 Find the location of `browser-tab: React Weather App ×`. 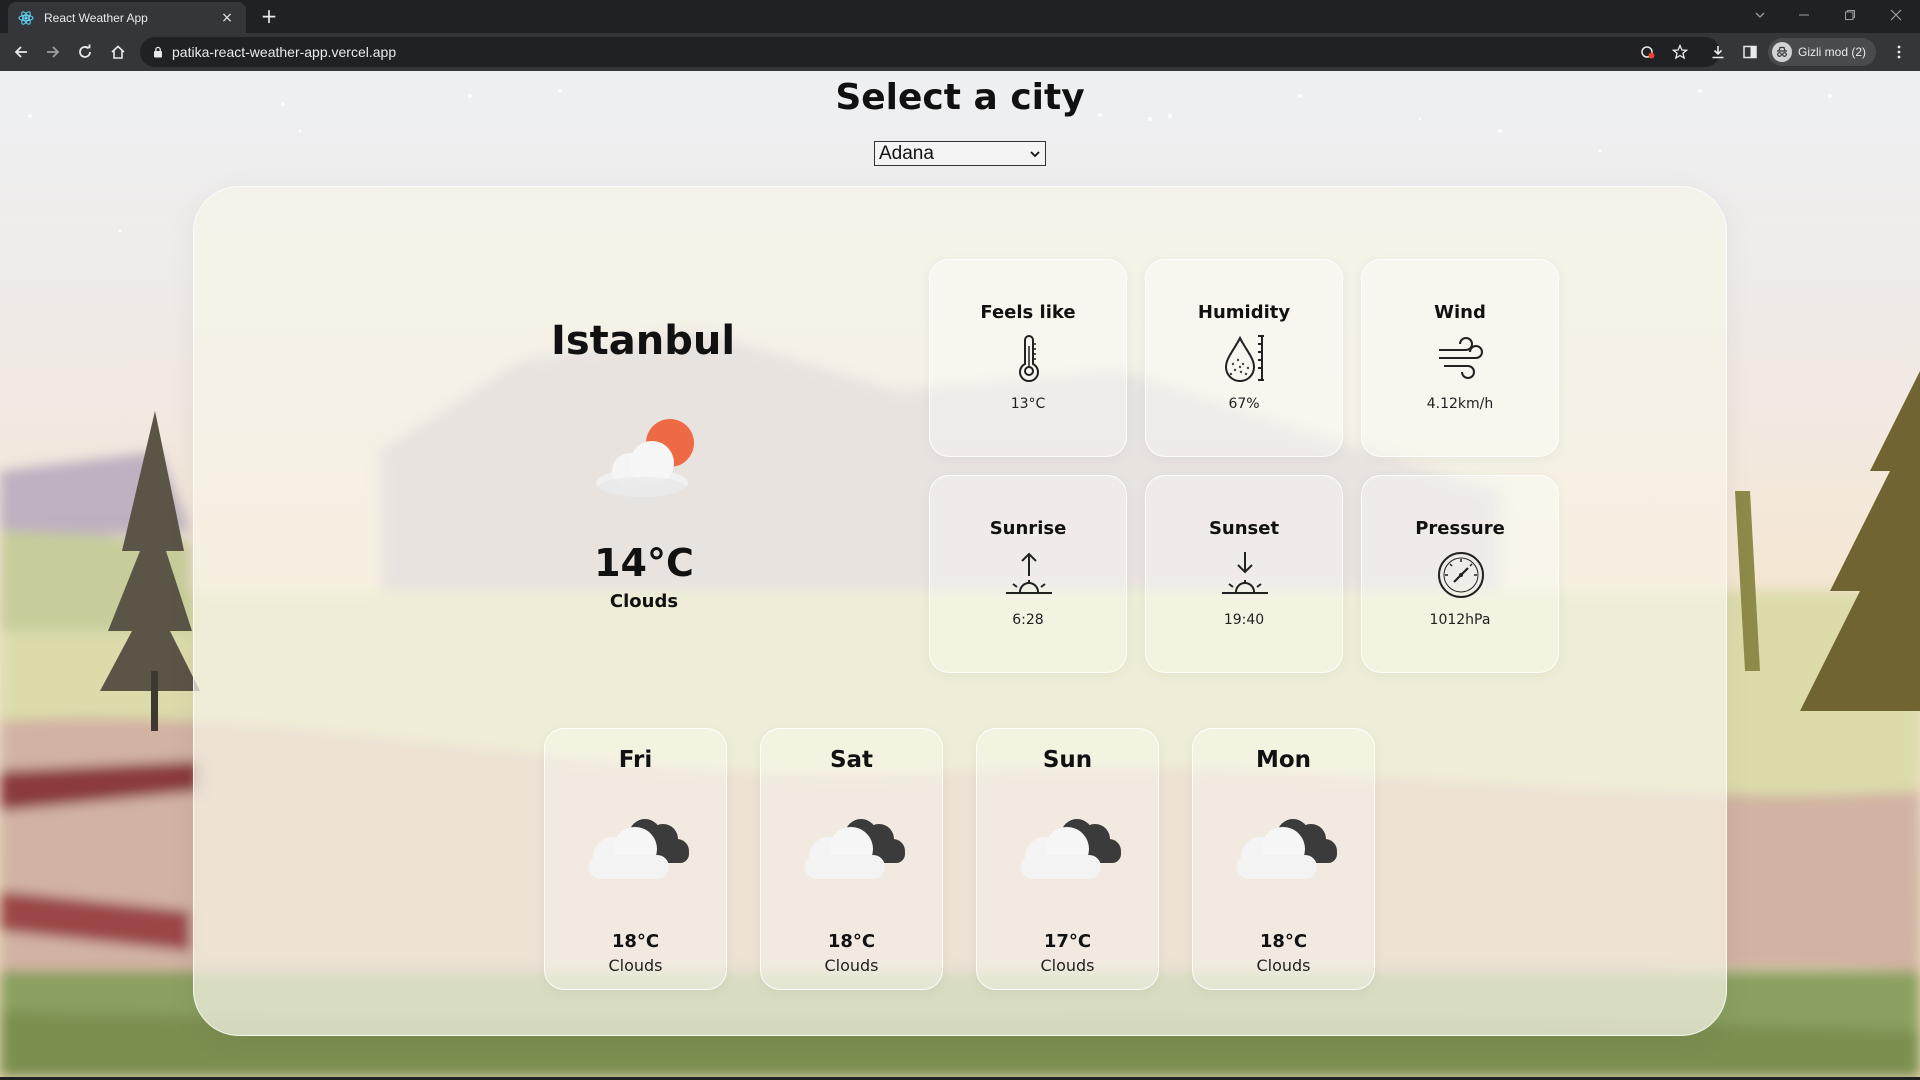

browser-tab: React Weather App × is located at coordinates (127, 17).